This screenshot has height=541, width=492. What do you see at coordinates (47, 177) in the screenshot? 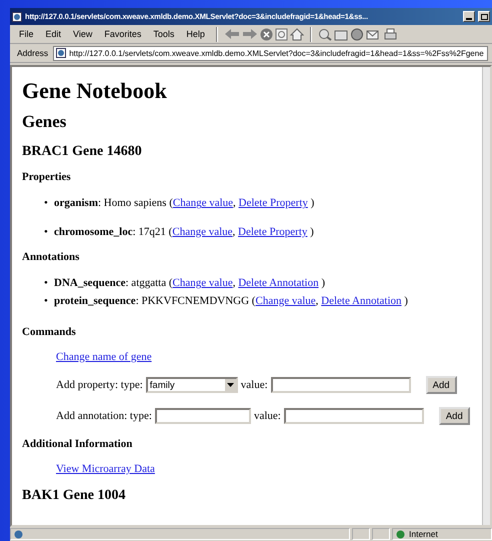
I see `subsection-heading: Properties` at bounding box center [47, 177].